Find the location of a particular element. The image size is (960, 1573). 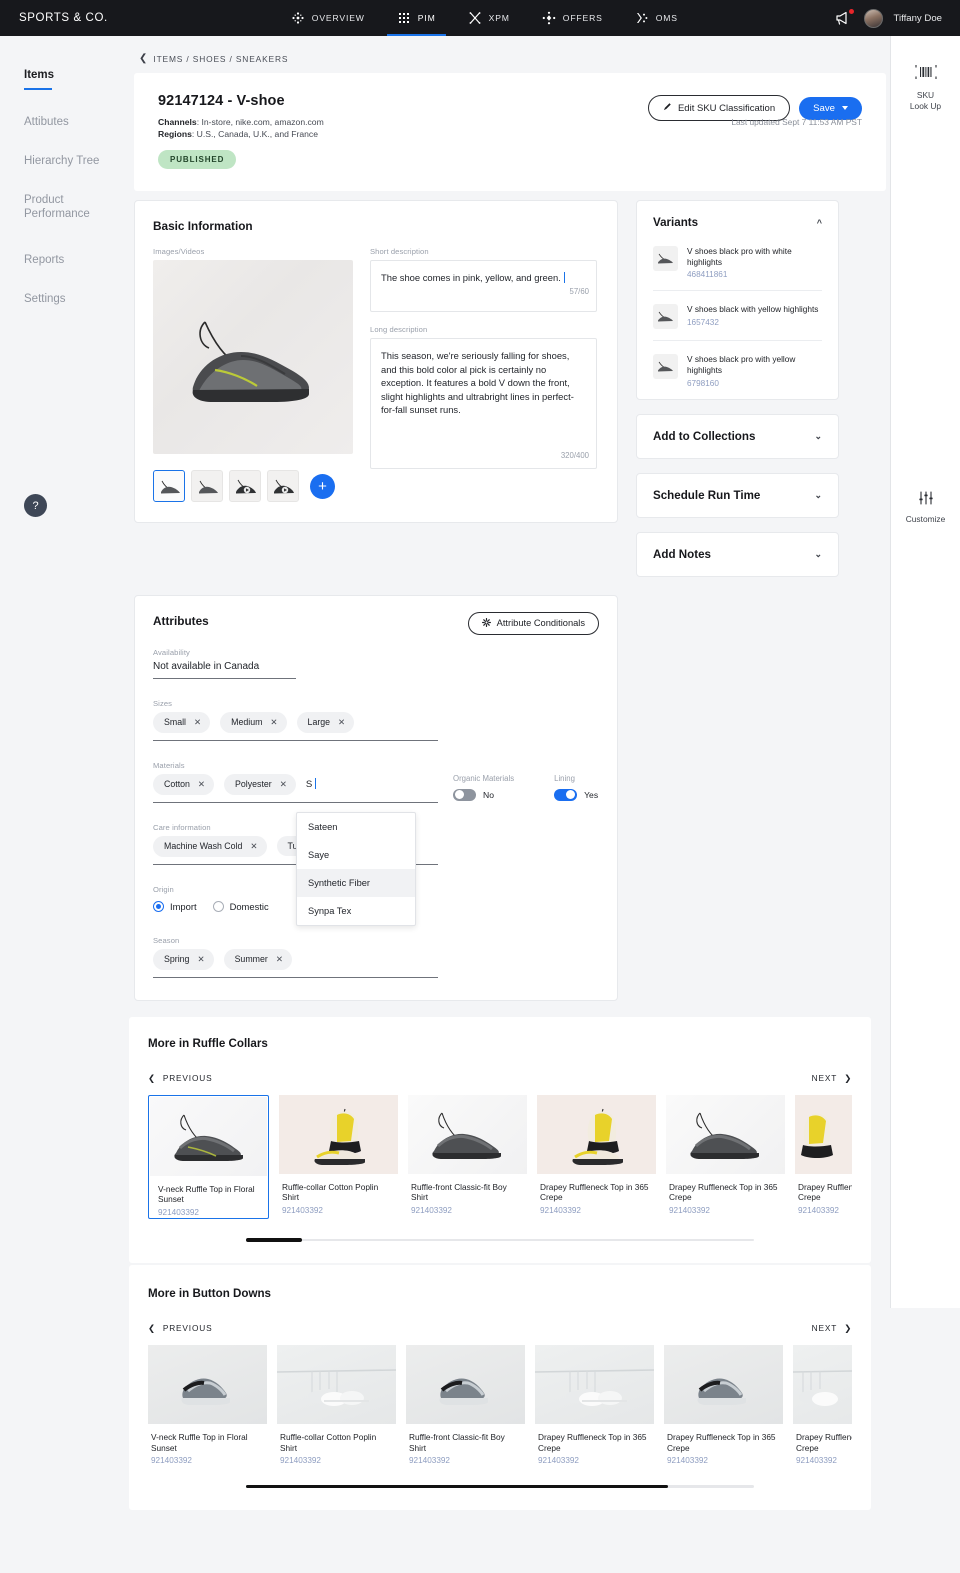

brand-logo: SPORTS & CO. is located at coordinates (63, 18).